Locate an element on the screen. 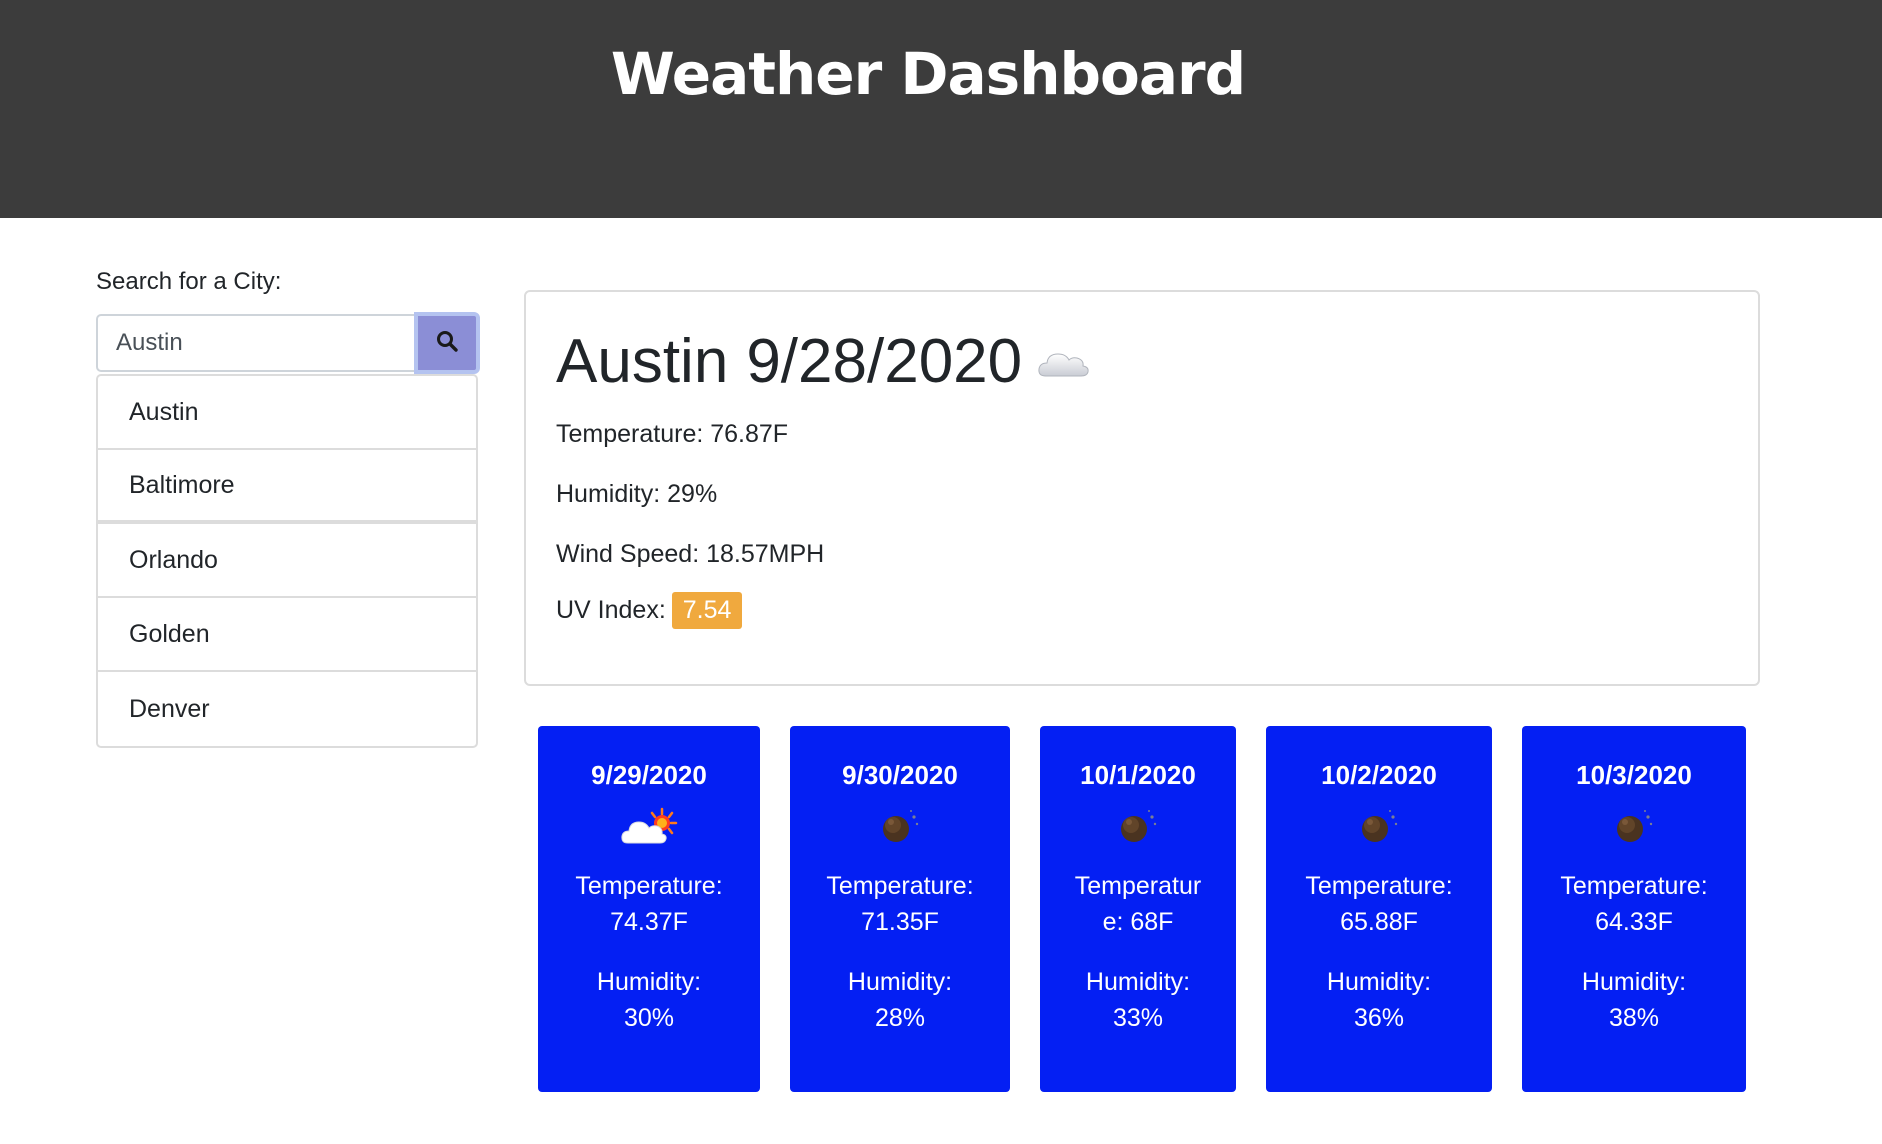  forecast-temperature-value: 71.35F is located at coordinates (900, 922).